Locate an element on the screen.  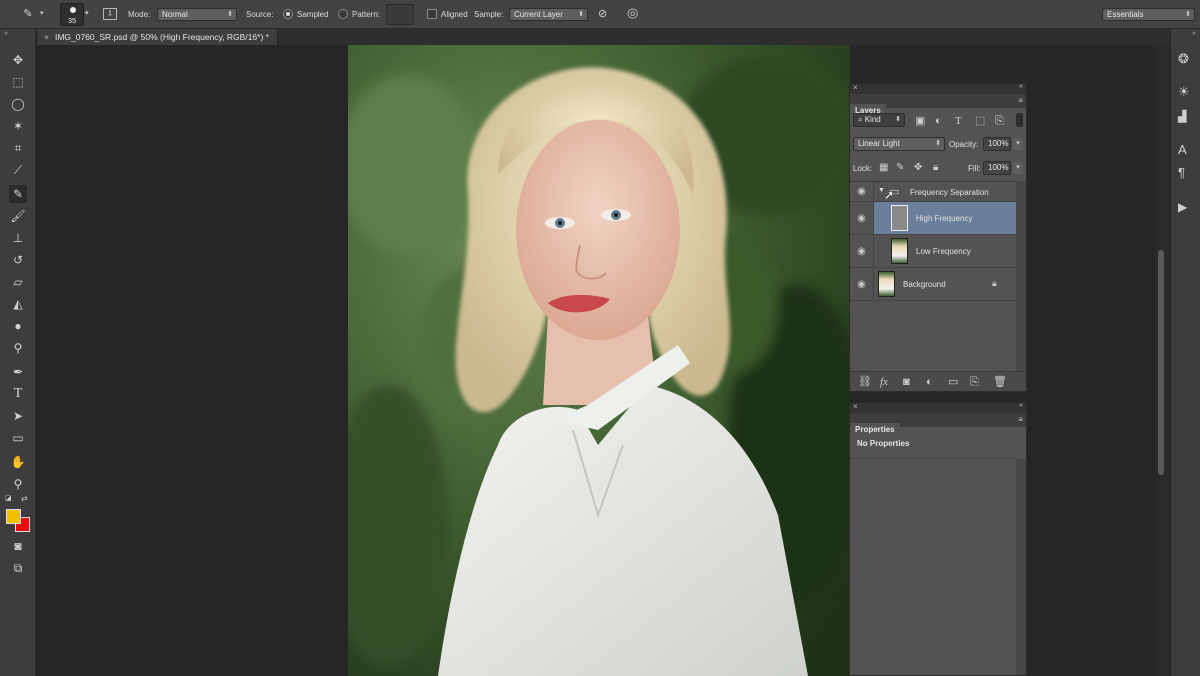
lock-image-icon: ✎ is located at coordinates (900, 168).